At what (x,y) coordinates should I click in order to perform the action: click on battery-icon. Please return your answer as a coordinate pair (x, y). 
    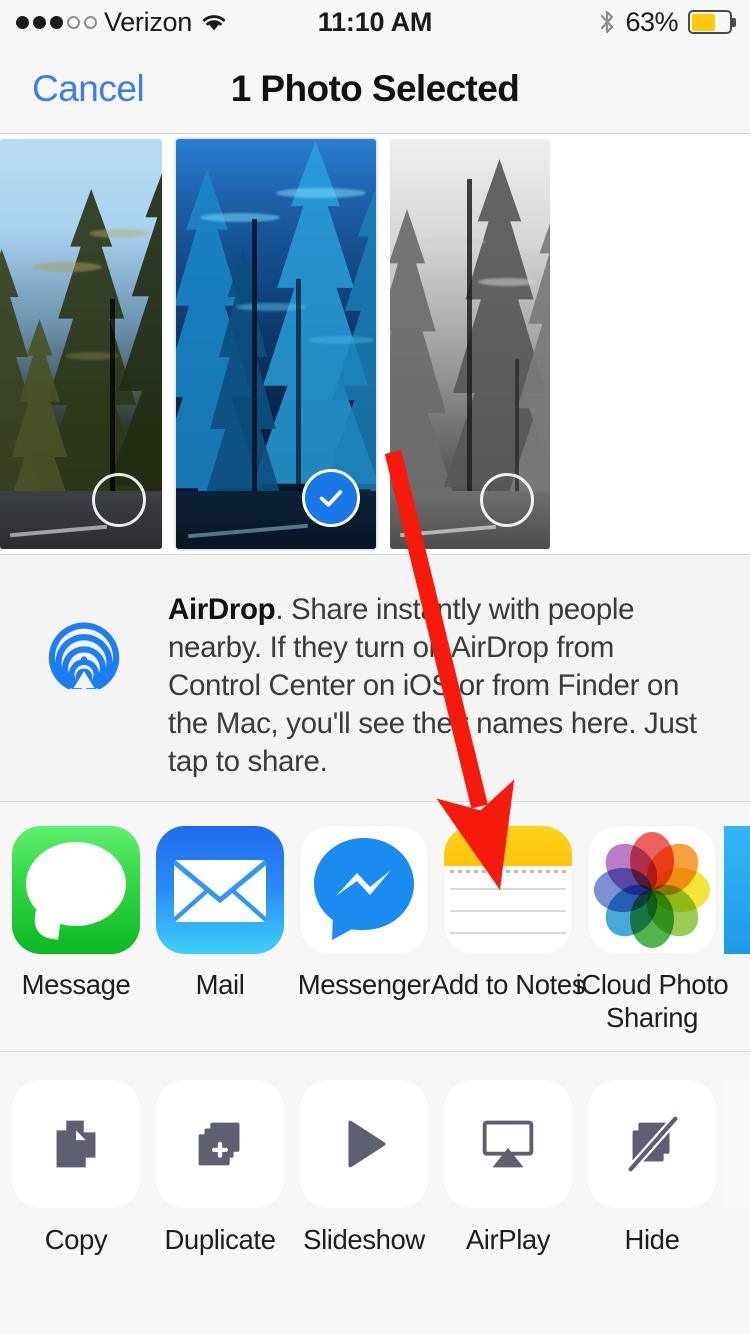
    Looking at the image, I should click on (712, 22).